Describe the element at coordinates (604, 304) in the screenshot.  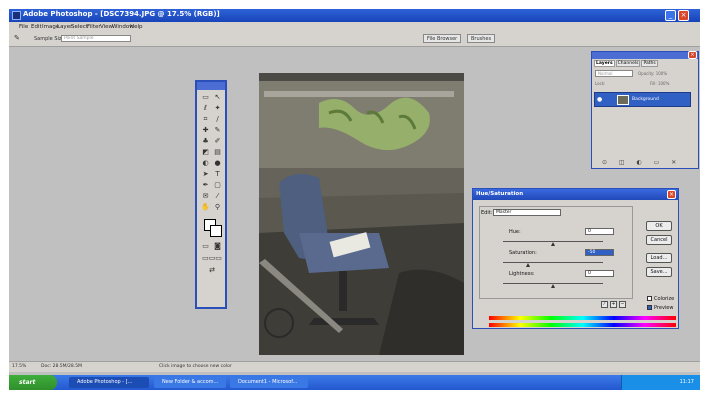
I see `eyedropper-icon: ⁄` at that location.